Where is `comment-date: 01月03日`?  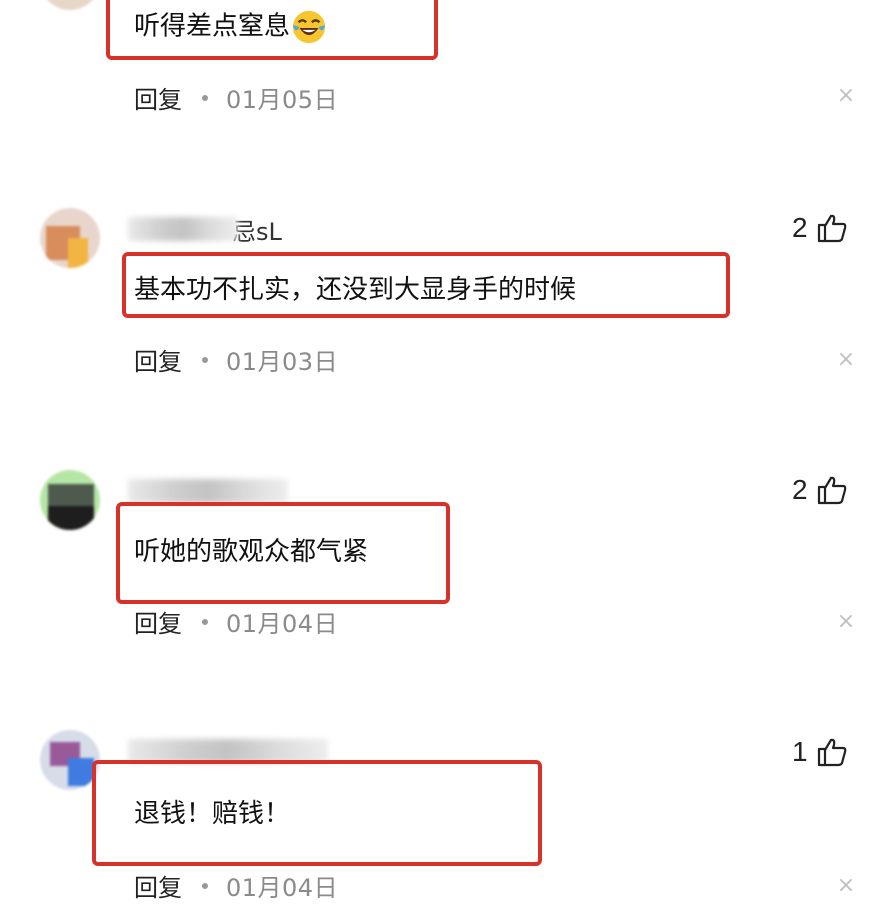 comment-date: 01月03日 is located at coordinates (282, 362).